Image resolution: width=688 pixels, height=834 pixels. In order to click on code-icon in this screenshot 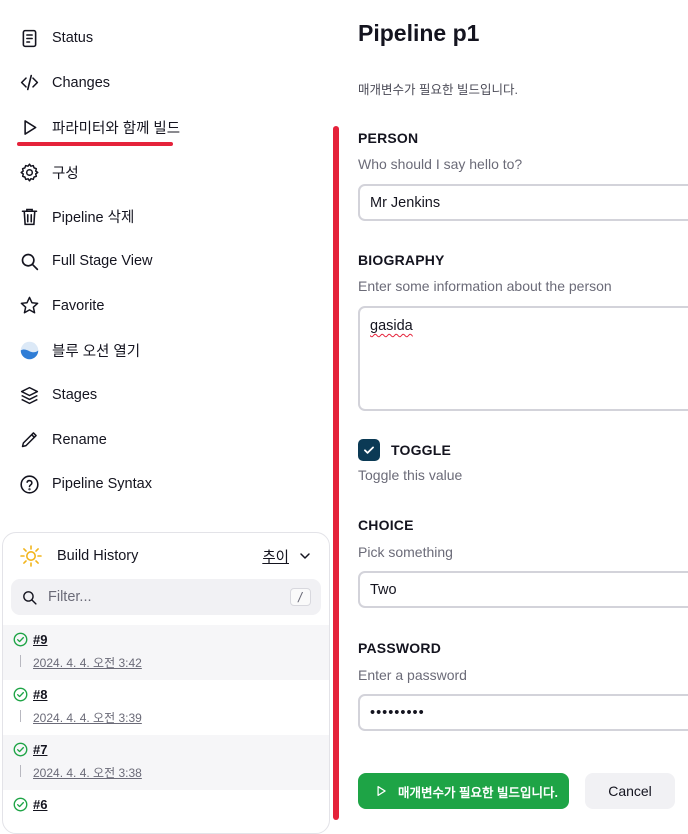, I will do `click(29, 83)`.